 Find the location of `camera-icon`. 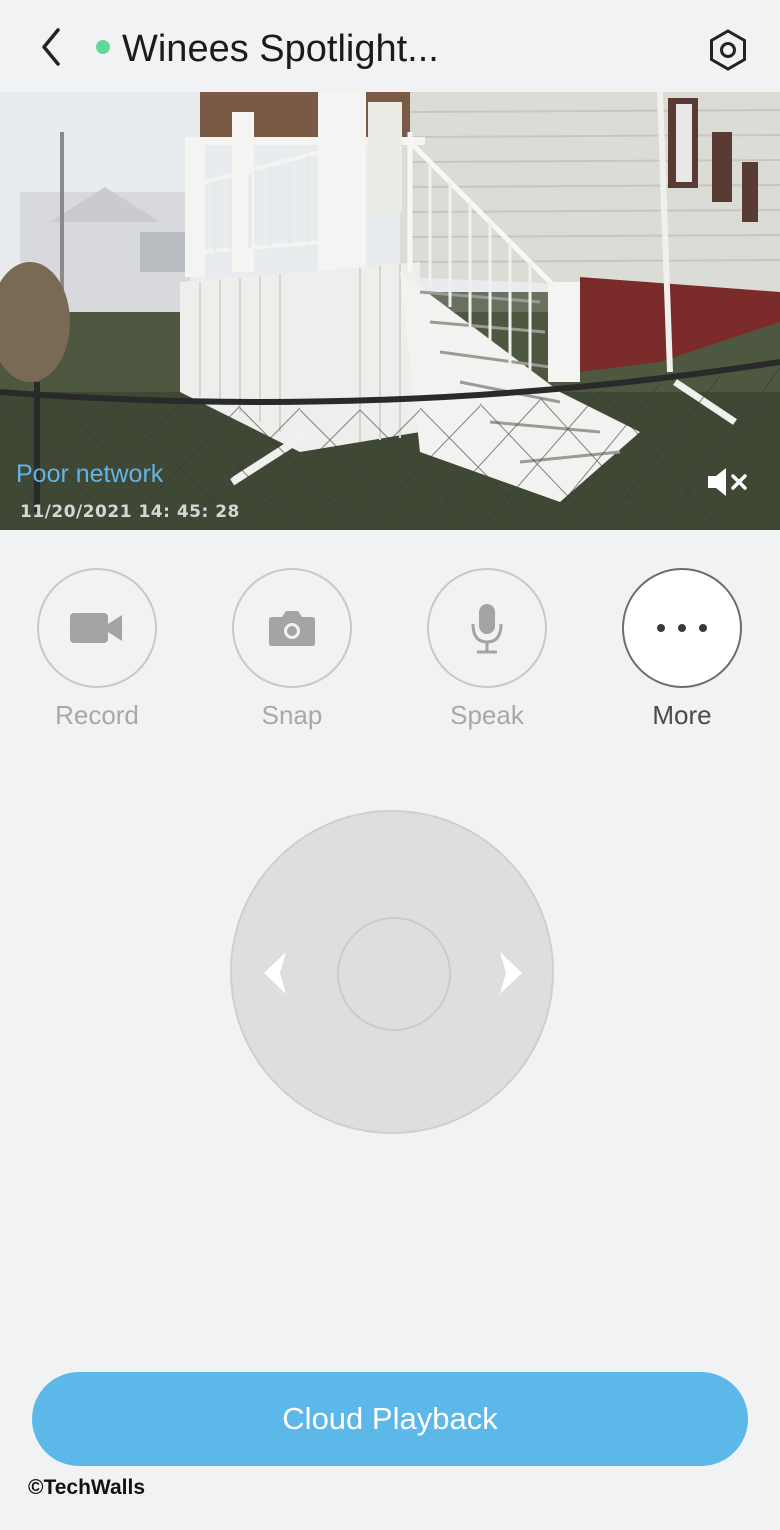

camera-icon is located at coordinates (292, 628).